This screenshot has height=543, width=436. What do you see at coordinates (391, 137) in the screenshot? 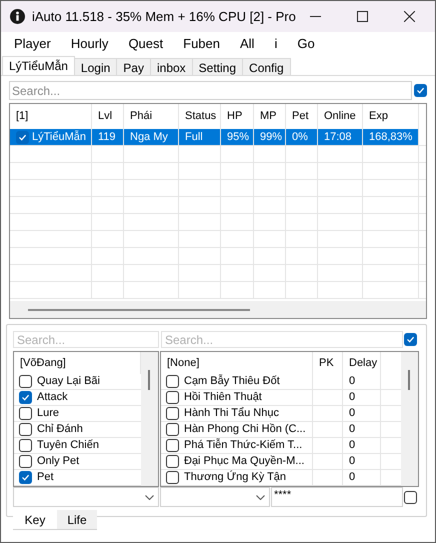
I see `table-cell: 168,83%` at bounding box center [391, 137].